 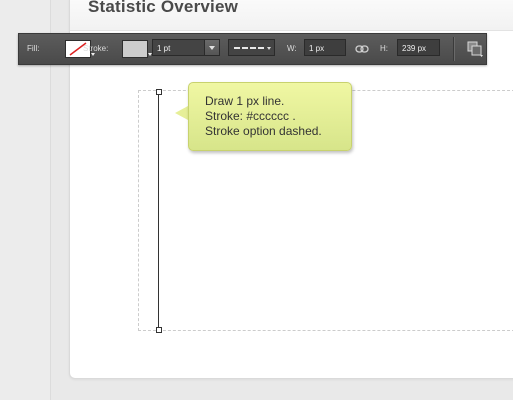 What do you see at coordinates (249, 48) in the screenshot?
I see `dash-style-icon` at bounding box center [249, 48].